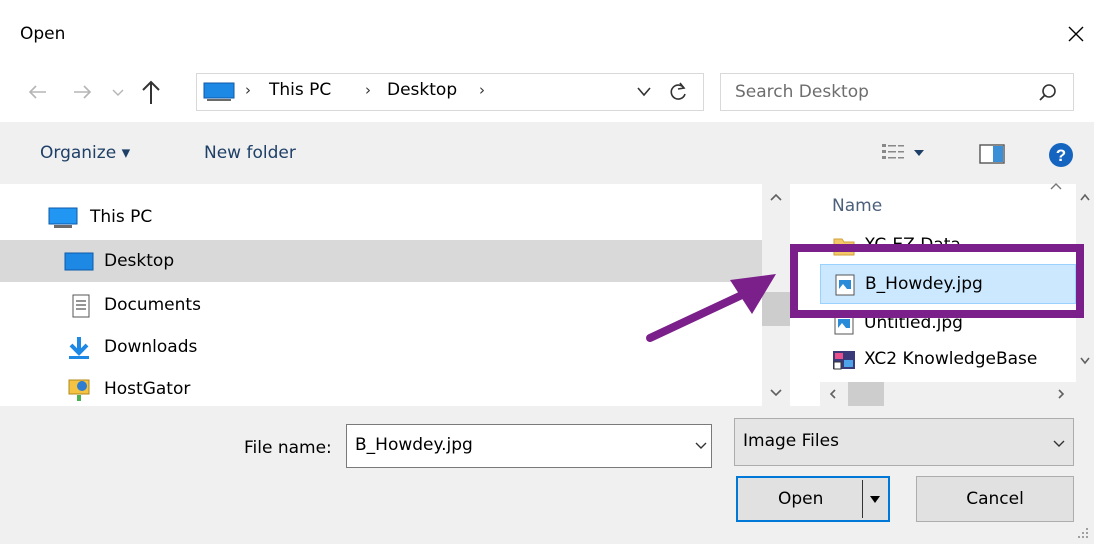 The height and width of the screenshot is (544, 1094). Describe the element at coordinates (833, 394) in the screenshot. I see `scroll-left-icon` at that location.